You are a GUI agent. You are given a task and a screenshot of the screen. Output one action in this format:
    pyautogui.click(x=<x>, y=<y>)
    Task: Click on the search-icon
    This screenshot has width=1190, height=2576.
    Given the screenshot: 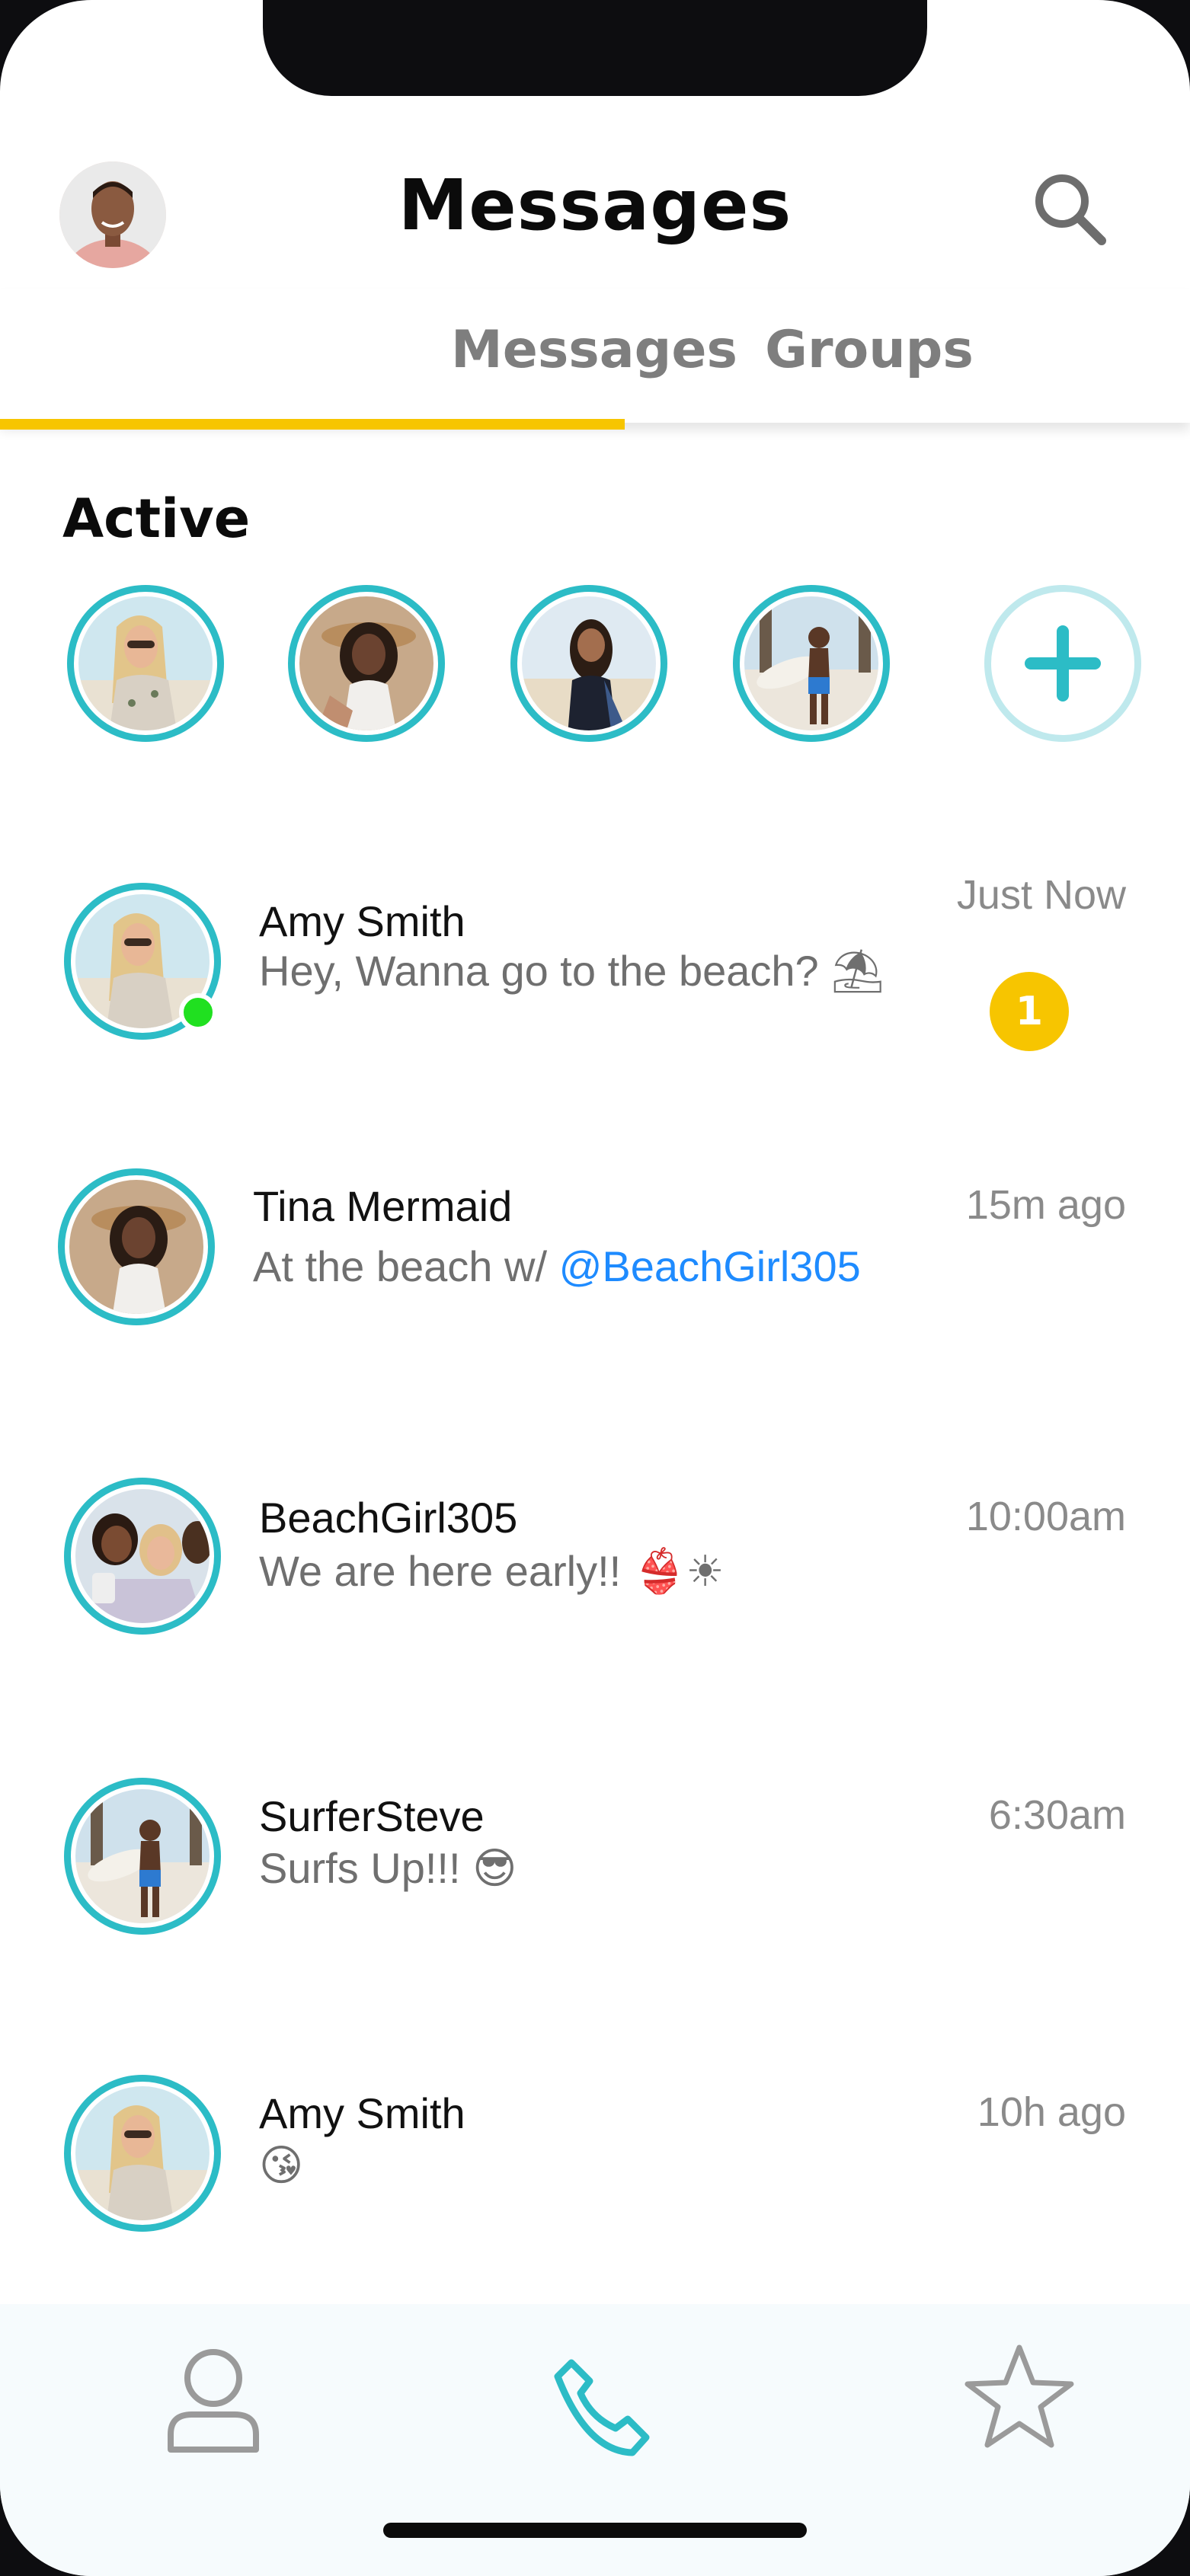 What is the action you would take?
    pyautogui.click(x=1070, y=210)
    